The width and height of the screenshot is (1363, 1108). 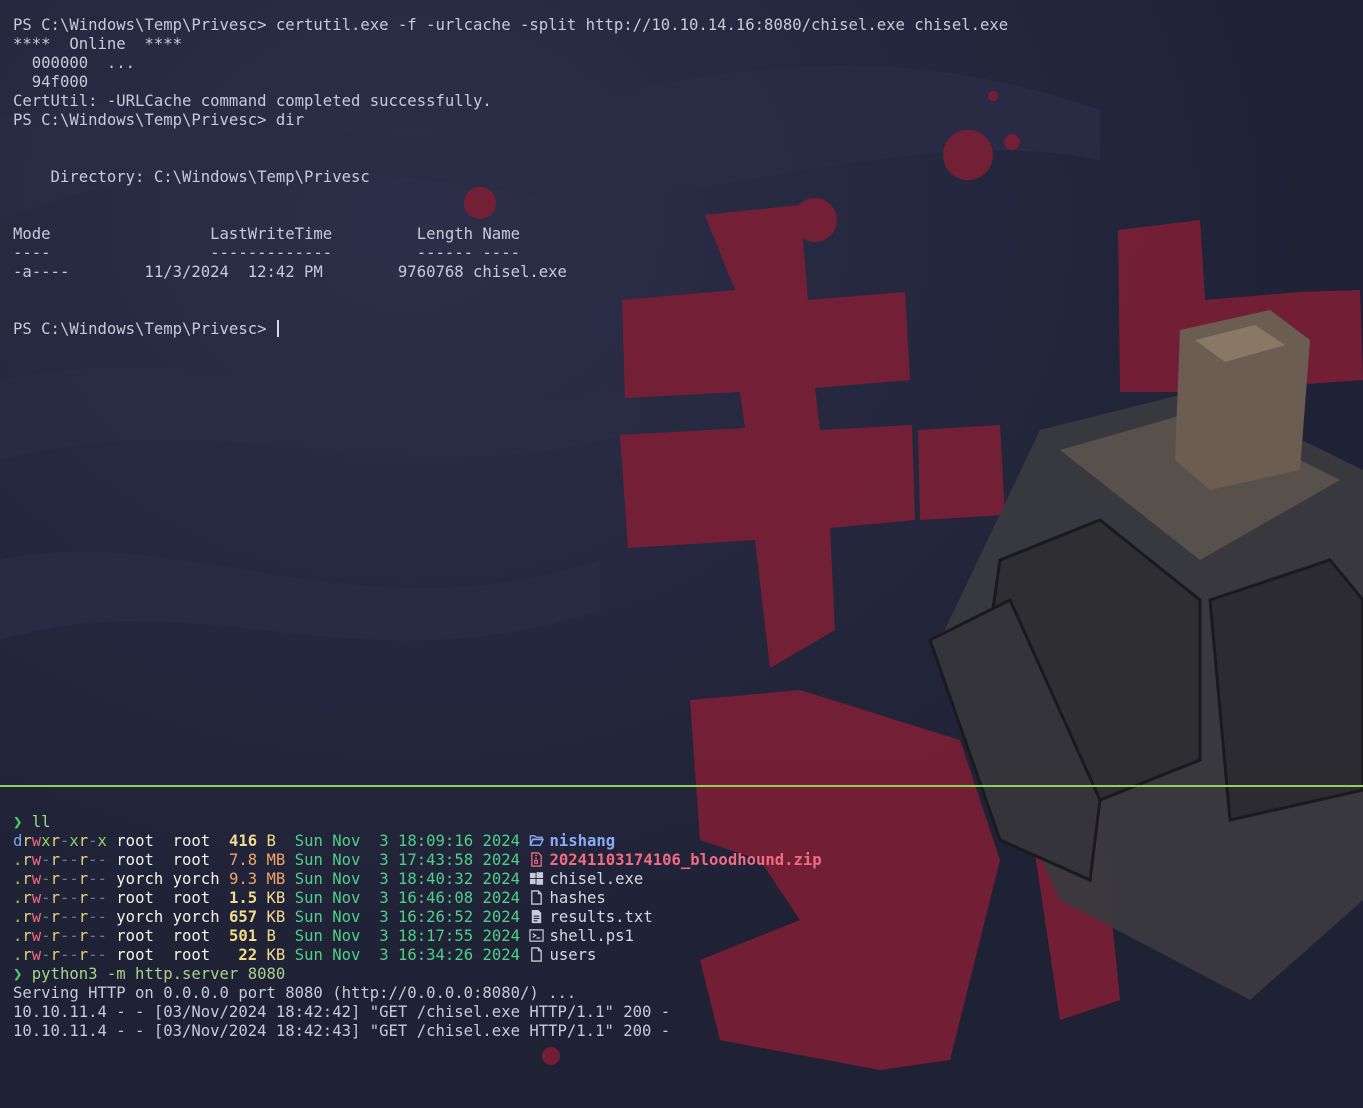 I want to click on permission-bit: x, so click(x=74, y=841).